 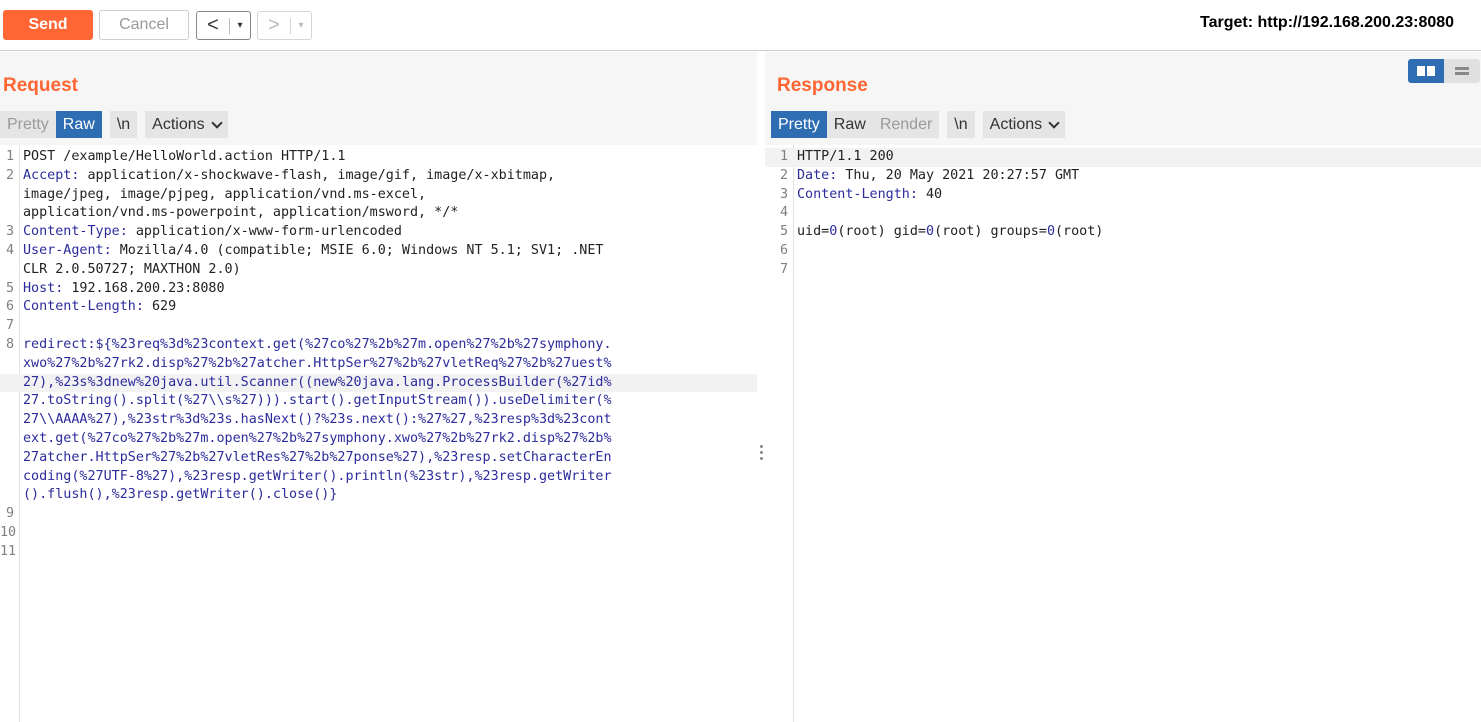 I want to click on response-body: uid=0(root) gid=0(root) groups=0(root), so click(x=950, y=232).